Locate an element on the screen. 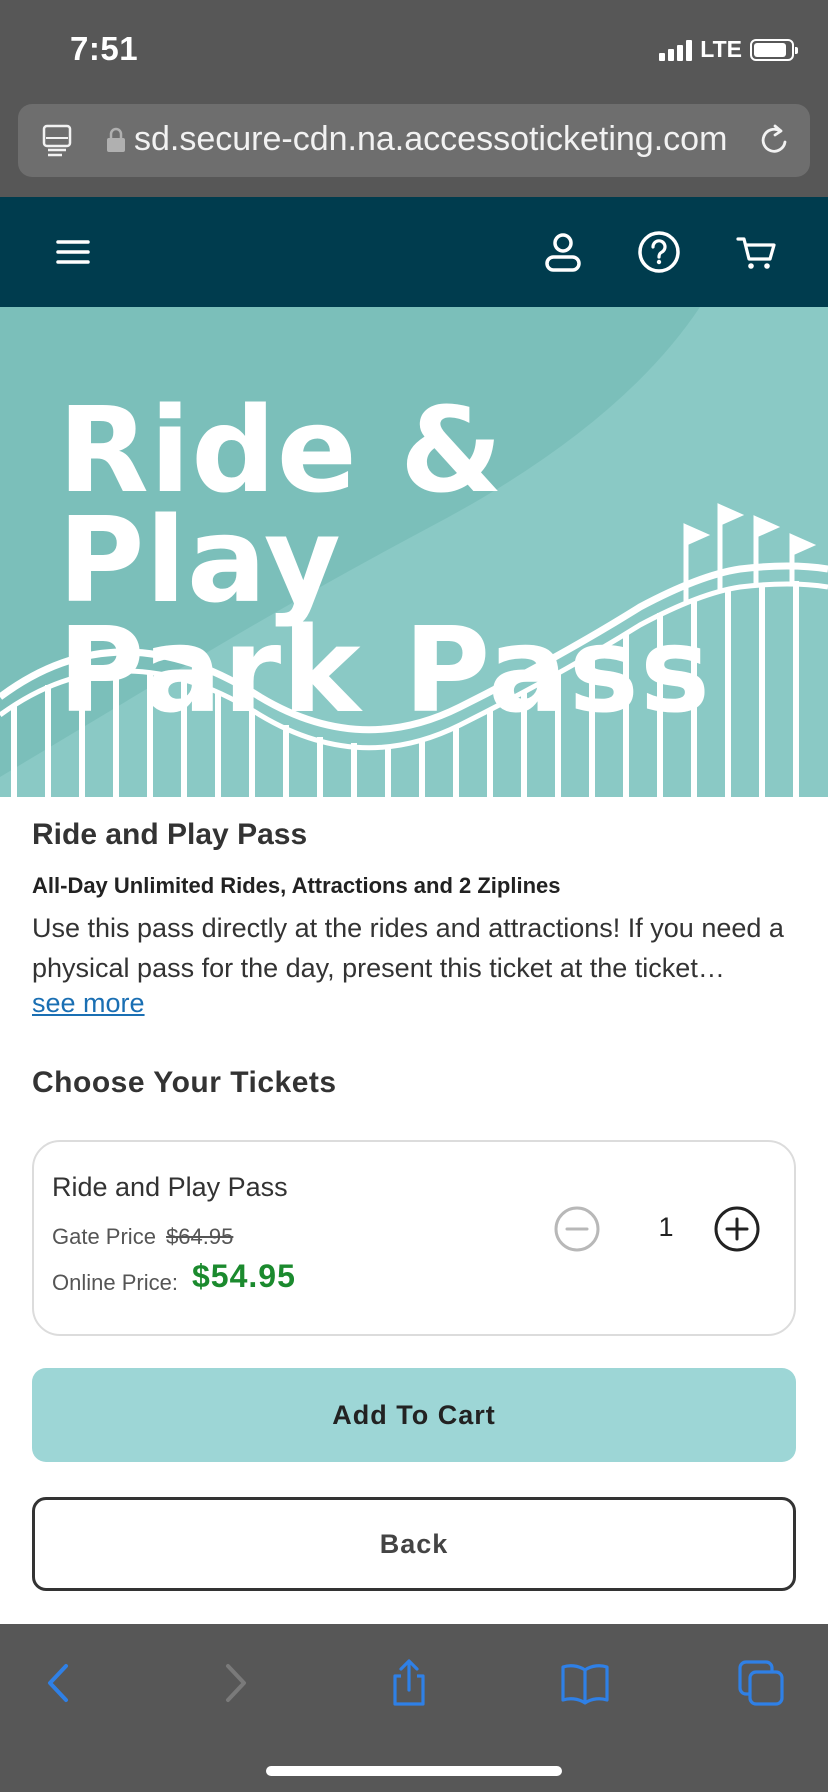 This screenshot has width=828, height=1792. status-indicators: LTE is located at coordinates (728, 49).